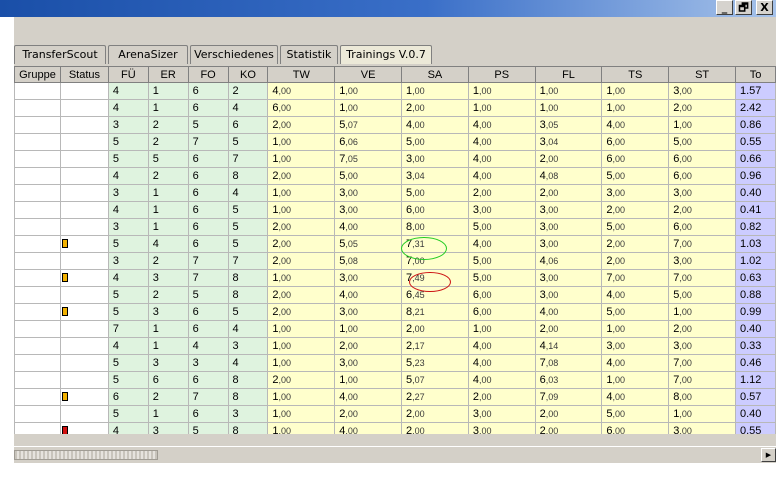 Image resolution: width=776 pixels, height=479 pixels. I want to click on cell-sa: 1,00, so click(435, 91).